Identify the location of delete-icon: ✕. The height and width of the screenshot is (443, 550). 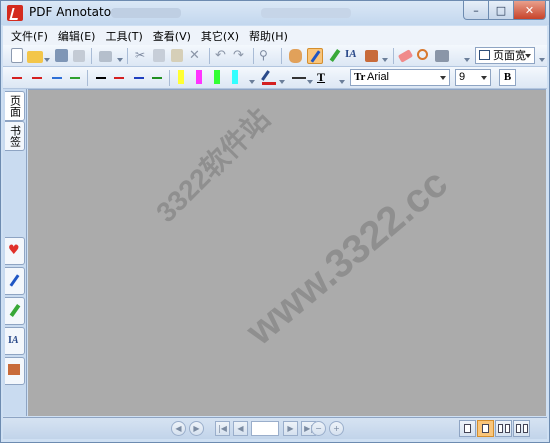
(197, 56).